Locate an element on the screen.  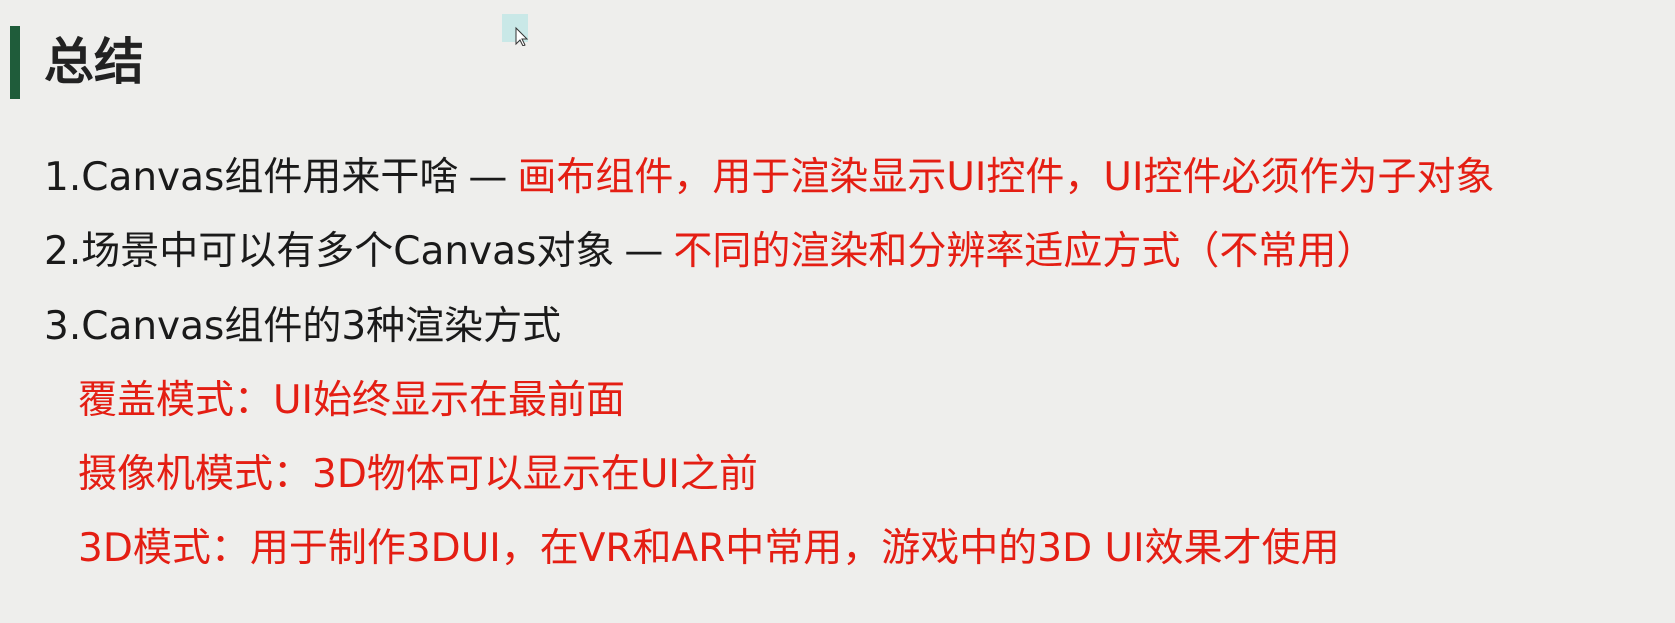
mouse-pointer-icon is located at coordinates (515, 30).